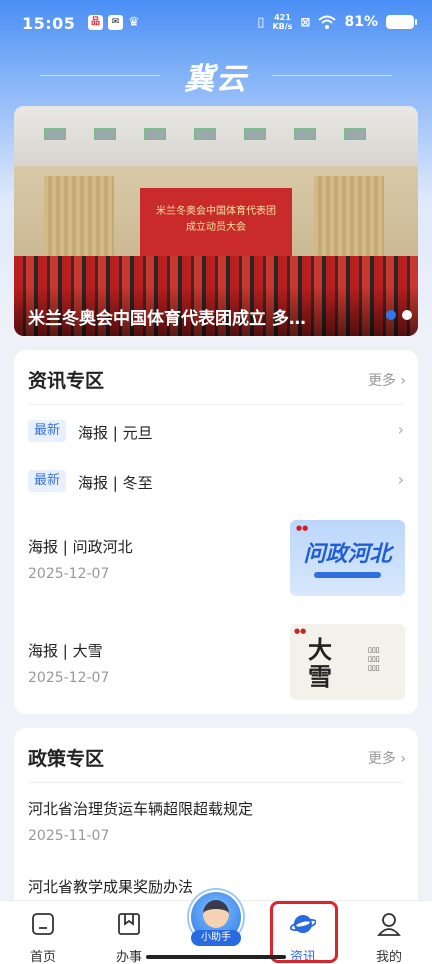 The width and height of the screenshot is (432, 964). What do you see at coordinates (327, 22) in the screenshot?
I see `wifi-icon` at bounding box center [327, 22].